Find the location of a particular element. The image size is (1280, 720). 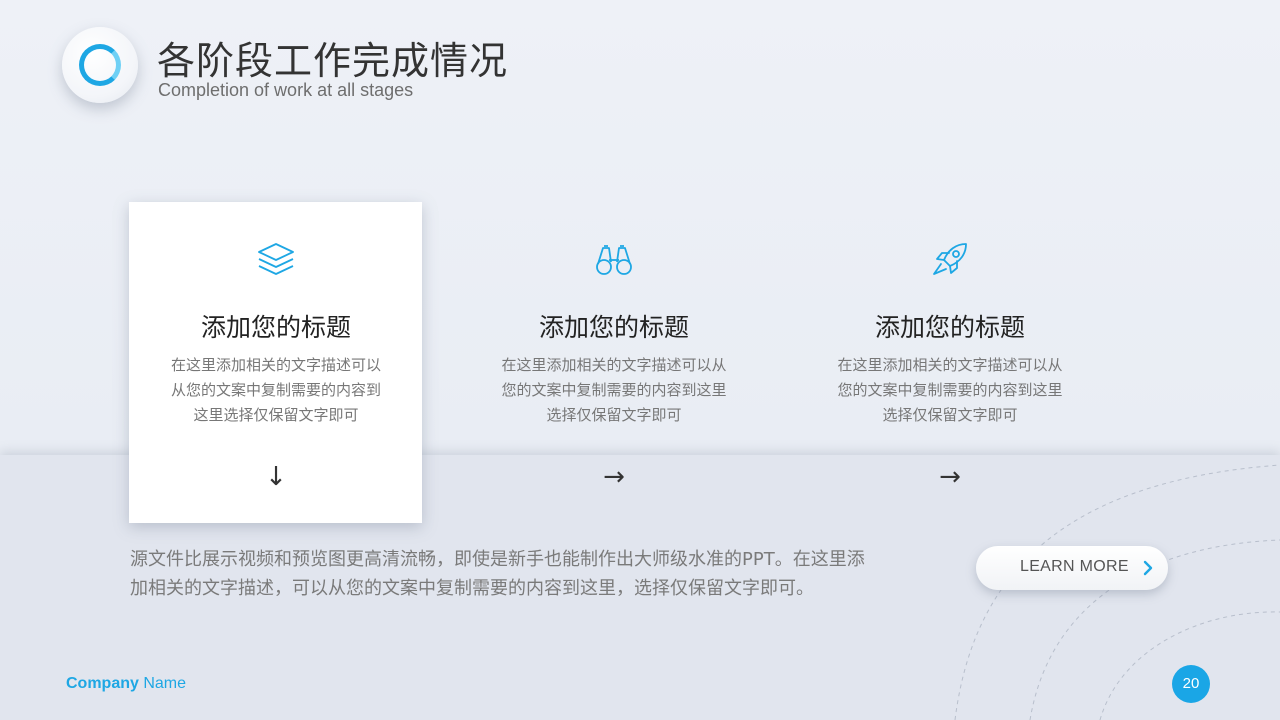

company-name-rest: Name is located at coordinates (162, 683).